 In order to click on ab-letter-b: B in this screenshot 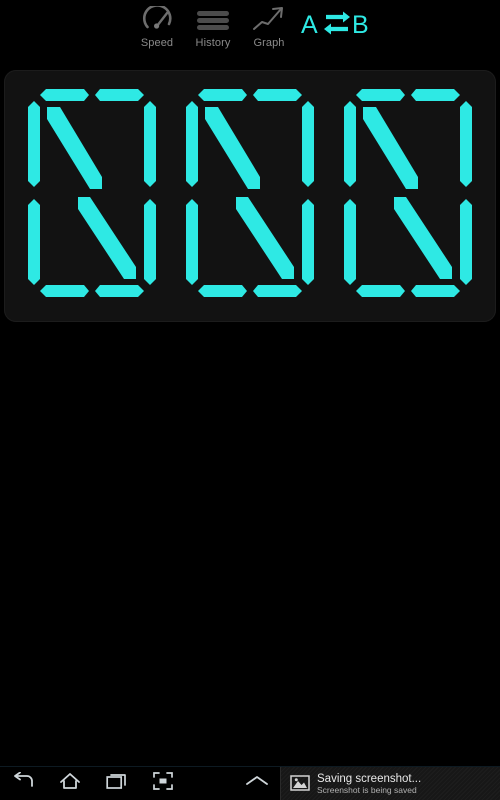, I will do `click(360, 25)`.